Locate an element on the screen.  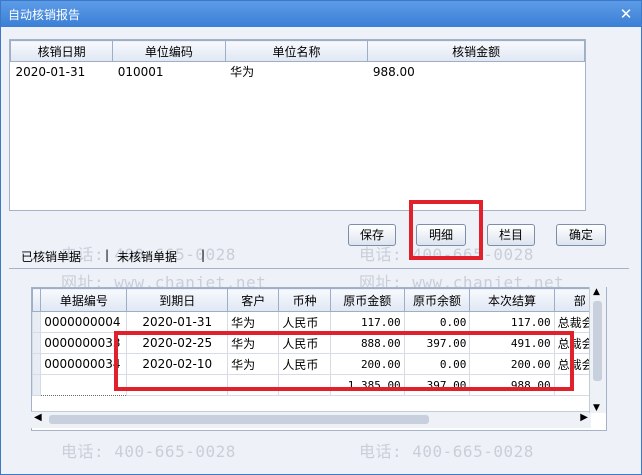
highlight-box-detail is located at coordinates (446, 230).